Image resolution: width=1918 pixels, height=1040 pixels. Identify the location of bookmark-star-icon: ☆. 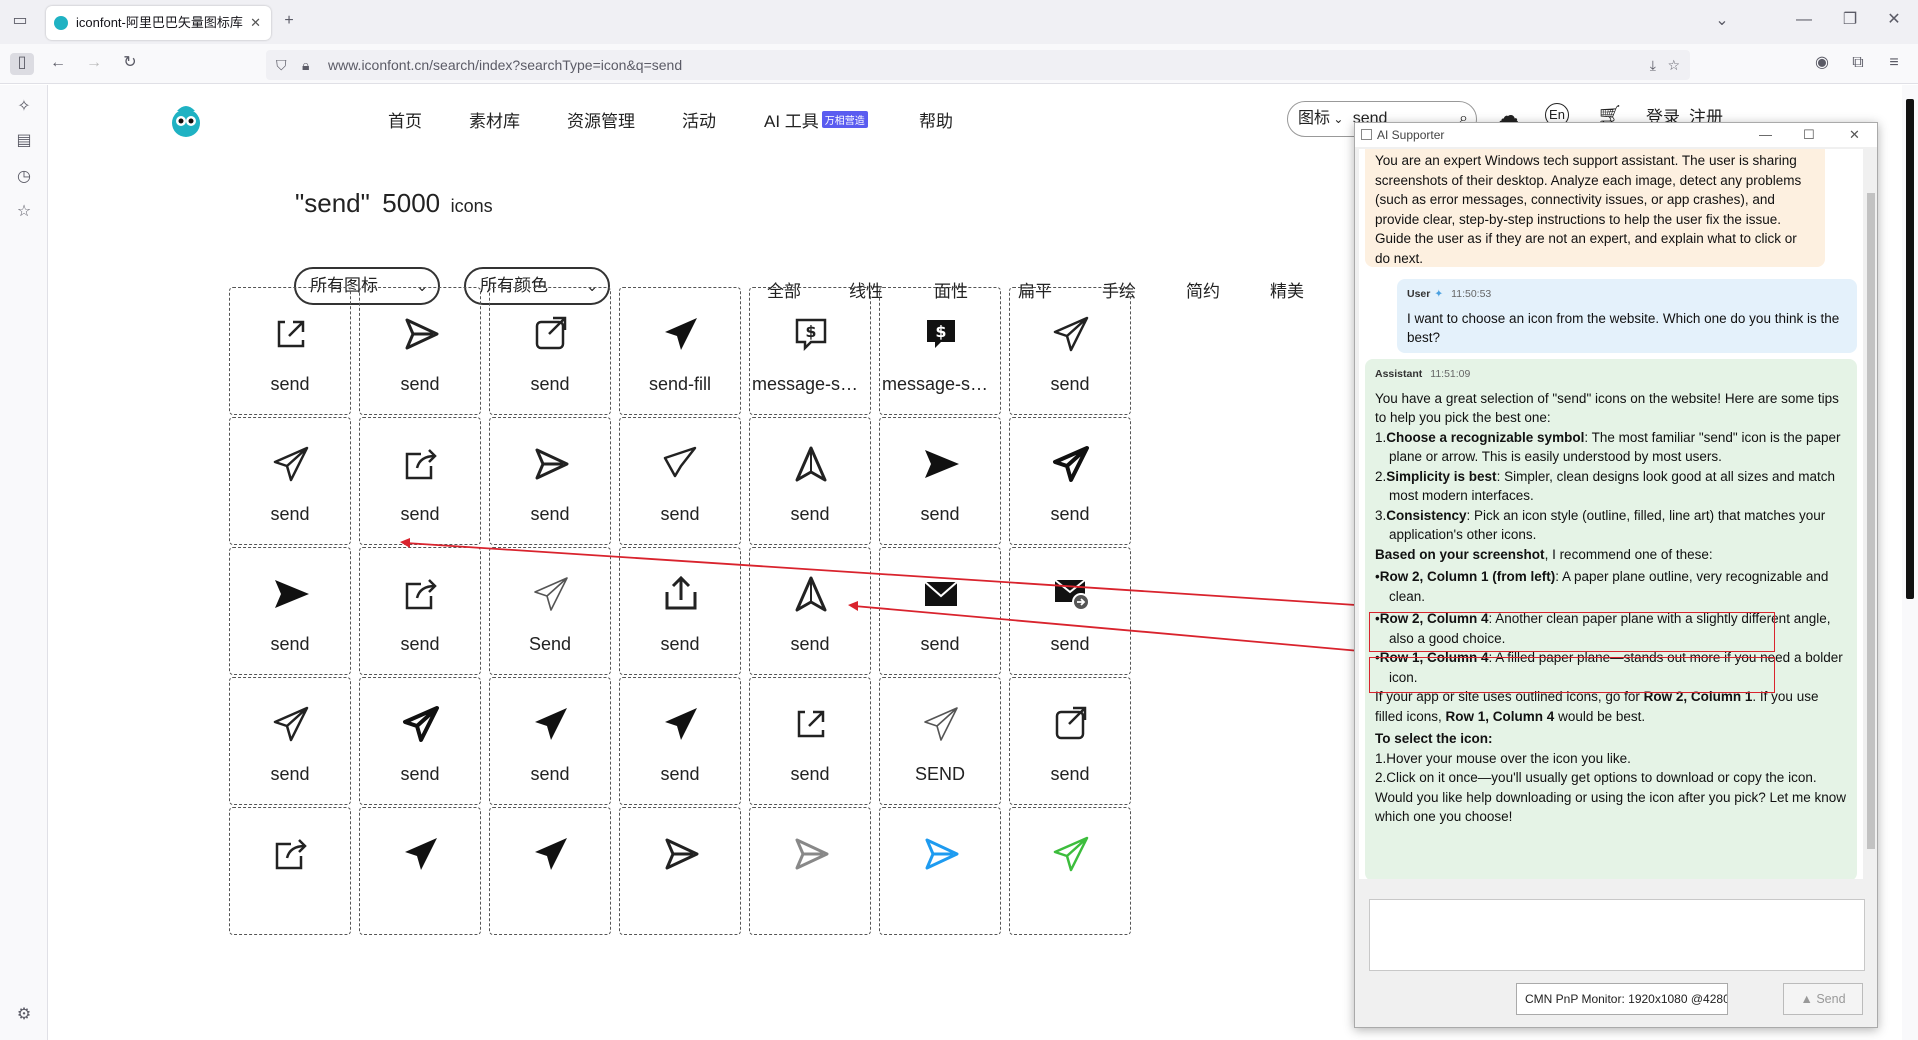
(1673, 65).